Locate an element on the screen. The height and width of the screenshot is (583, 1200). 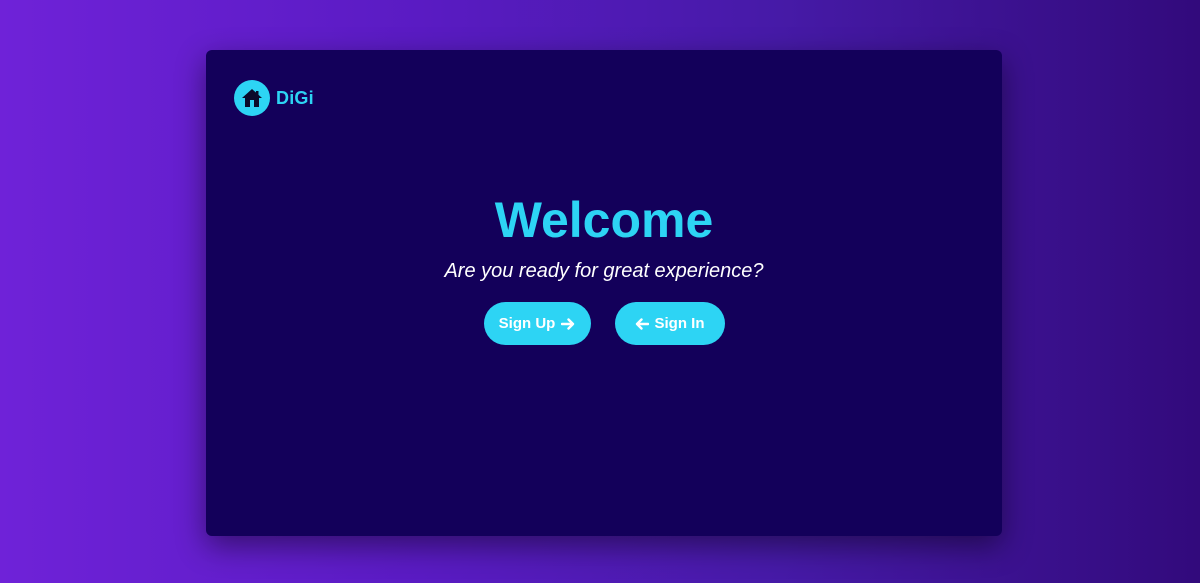
arrow-left-icon is located at coordinates (642, 323).